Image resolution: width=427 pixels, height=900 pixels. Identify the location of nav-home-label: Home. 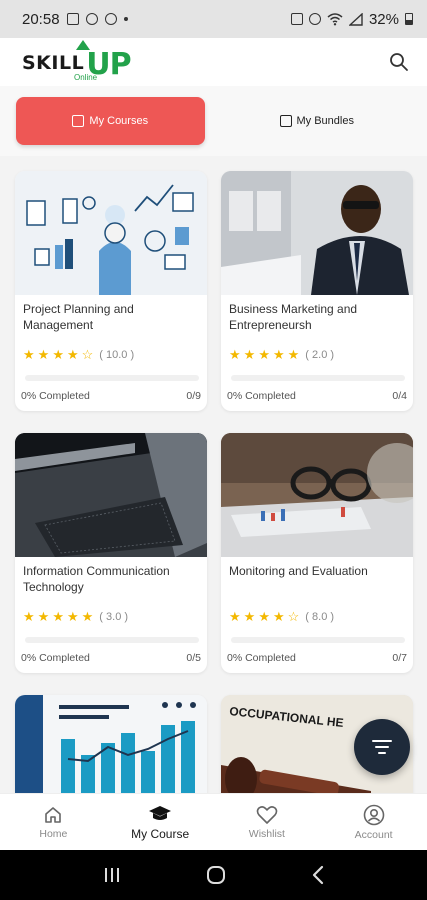
(53, 833).